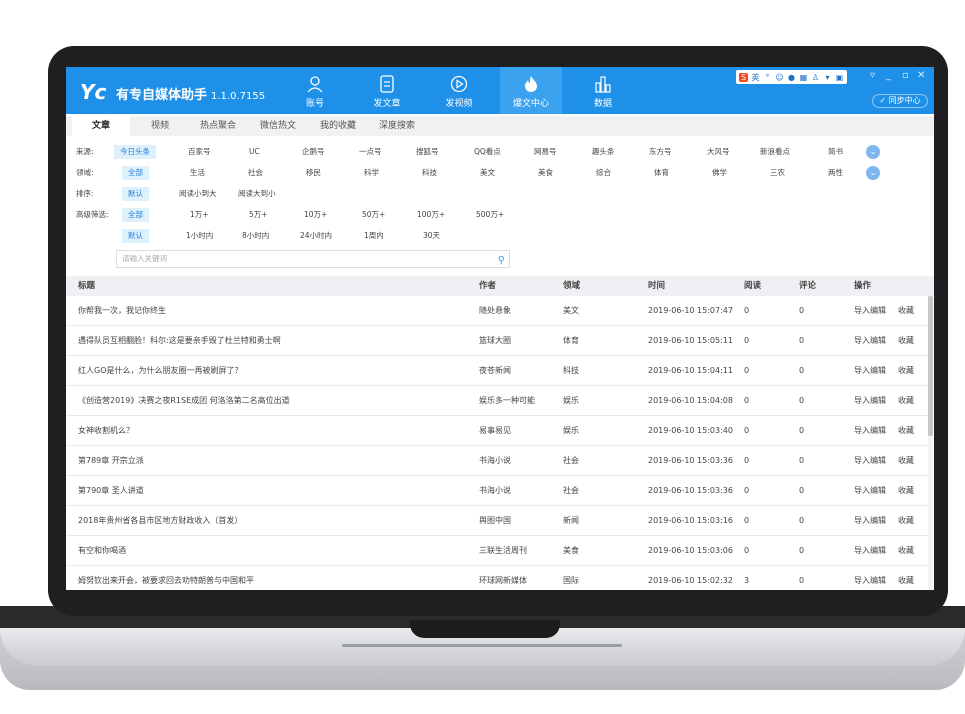 This screenshot has height=714, width=965. What do you see at coordinates (373, 215) in the screenshot?
I see `filter-option: 50万+` at bounding box center [373, 215].